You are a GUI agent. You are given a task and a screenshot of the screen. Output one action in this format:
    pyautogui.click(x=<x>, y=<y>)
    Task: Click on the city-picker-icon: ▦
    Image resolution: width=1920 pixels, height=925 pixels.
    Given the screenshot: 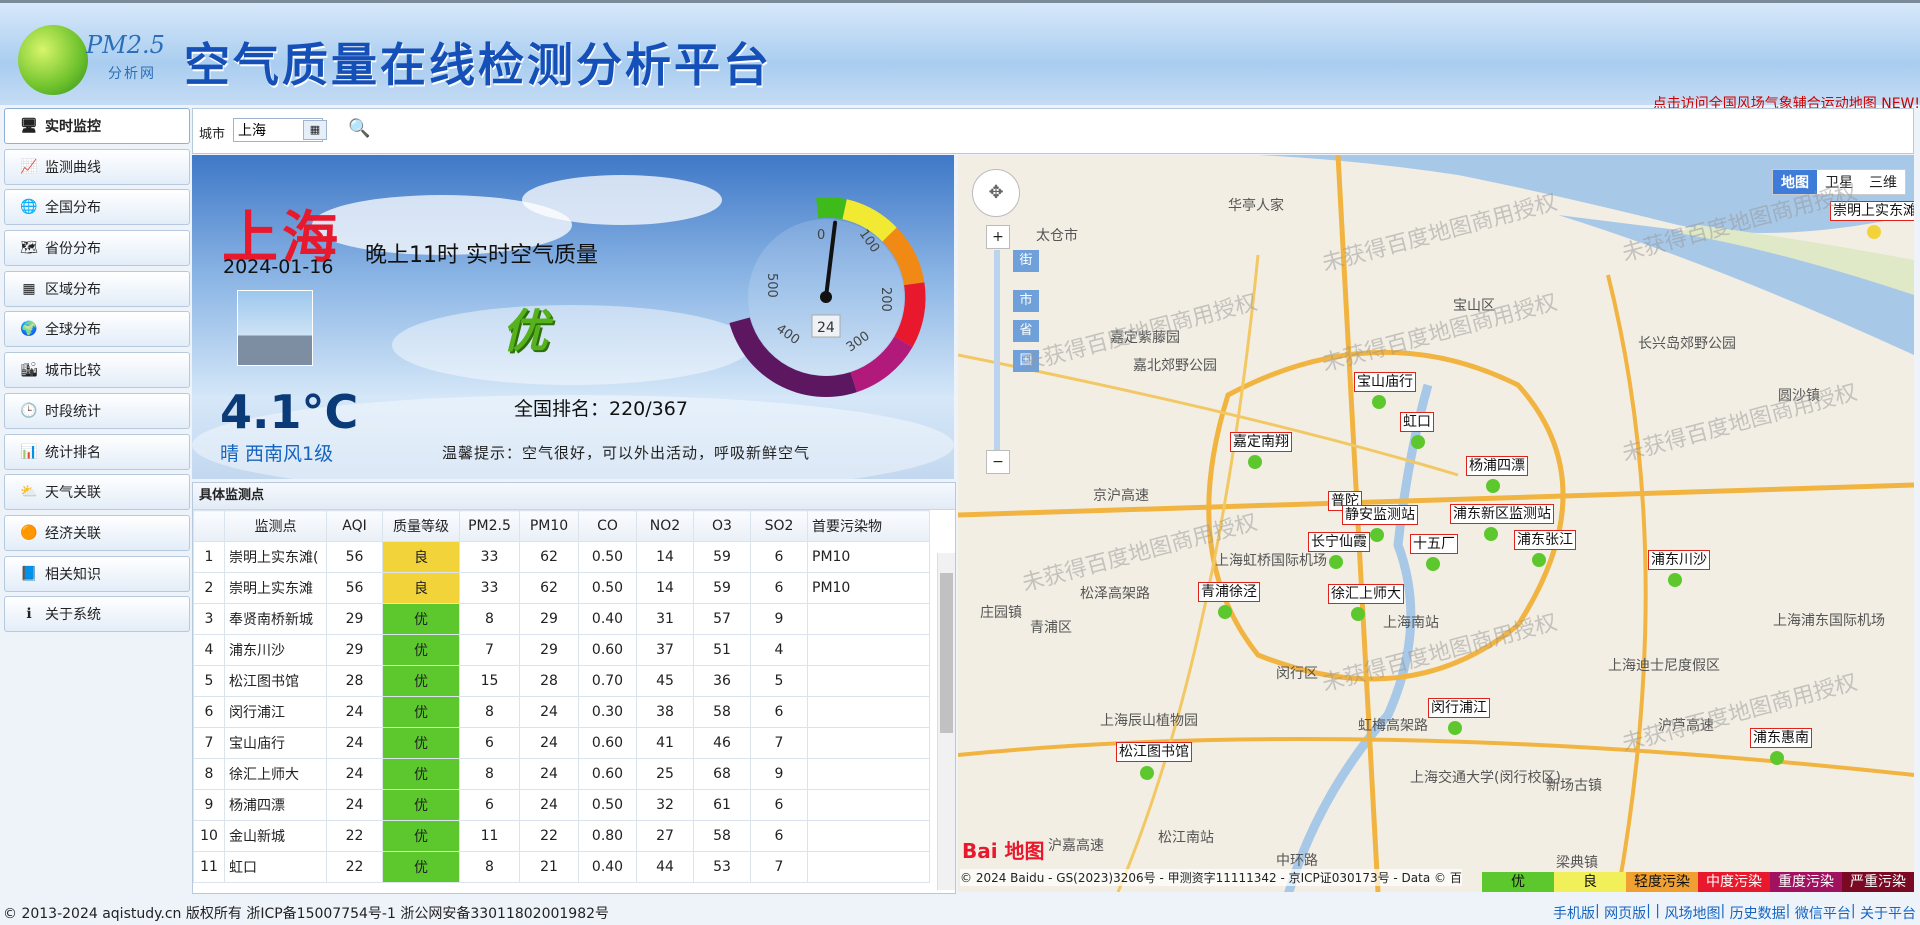 What is the action you would take?
    pyautogui.click(x=315, y=130)
    